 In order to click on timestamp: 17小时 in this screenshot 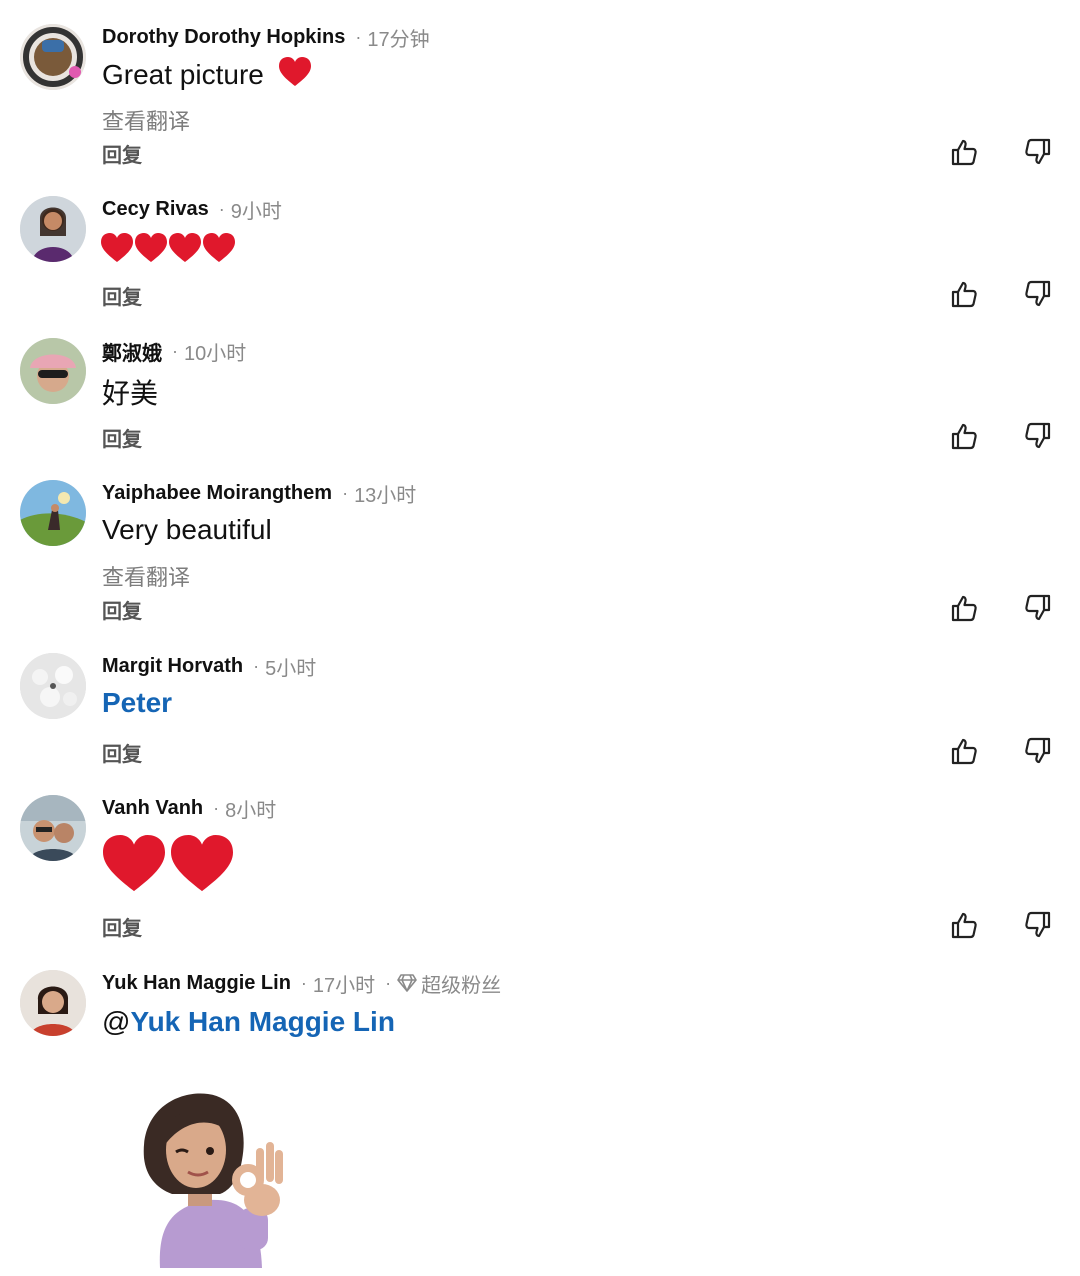, I will do `click(344, 985)`.